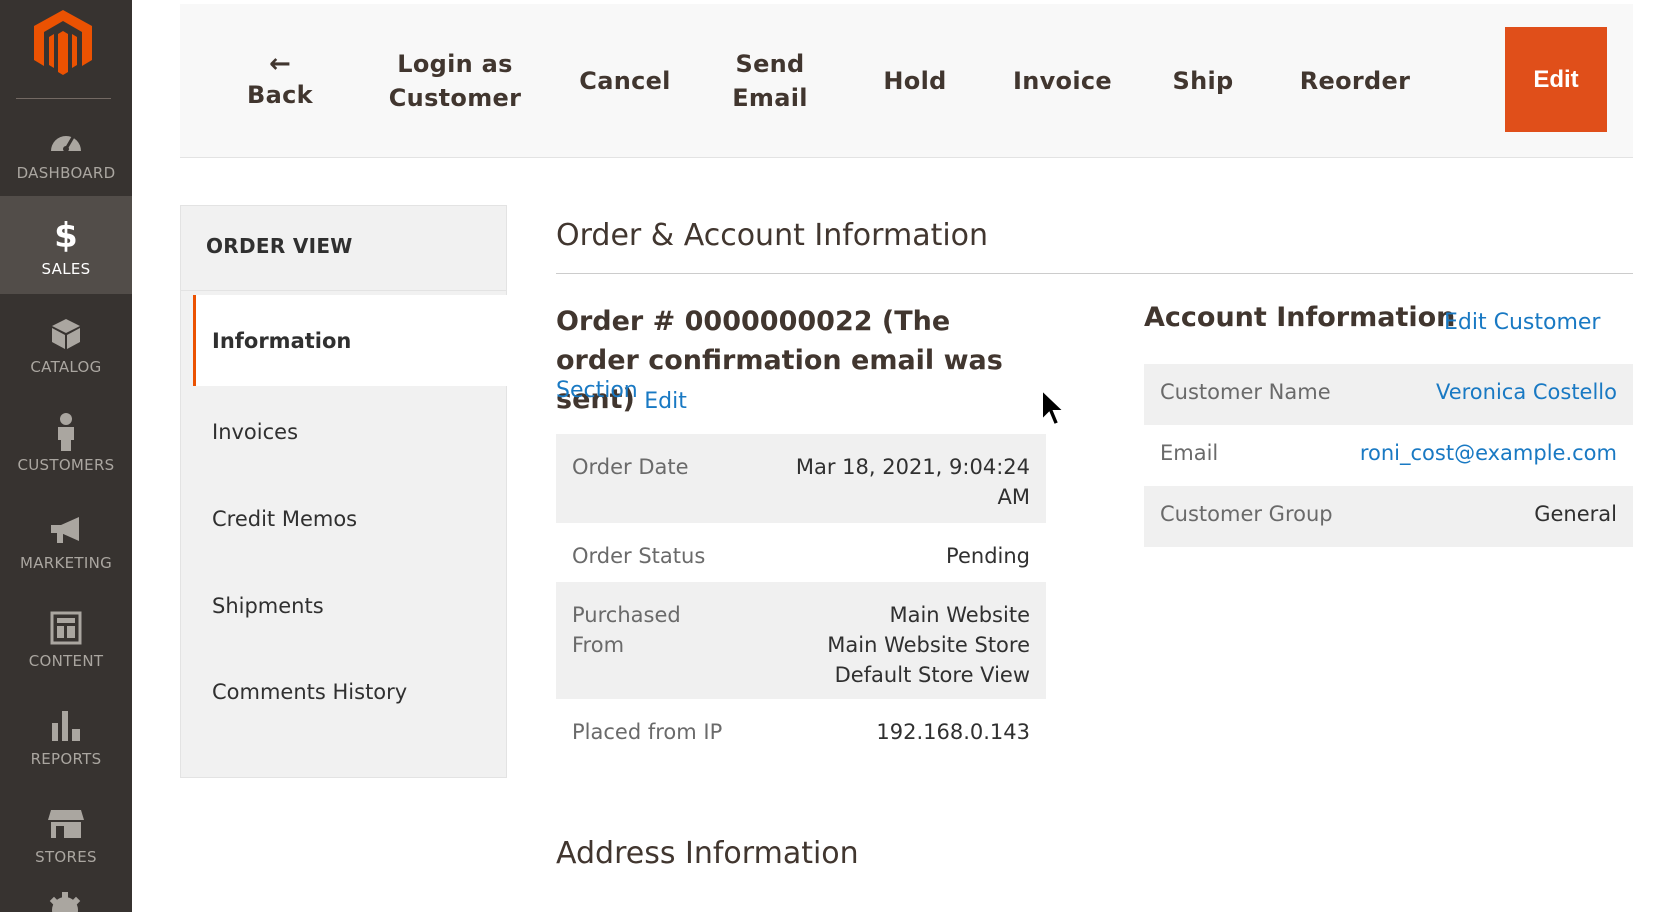 Image resolution: width=1670 pixels, height=912 pixels. I want to click on arrow-left-icon: ←, so click(280, 64).